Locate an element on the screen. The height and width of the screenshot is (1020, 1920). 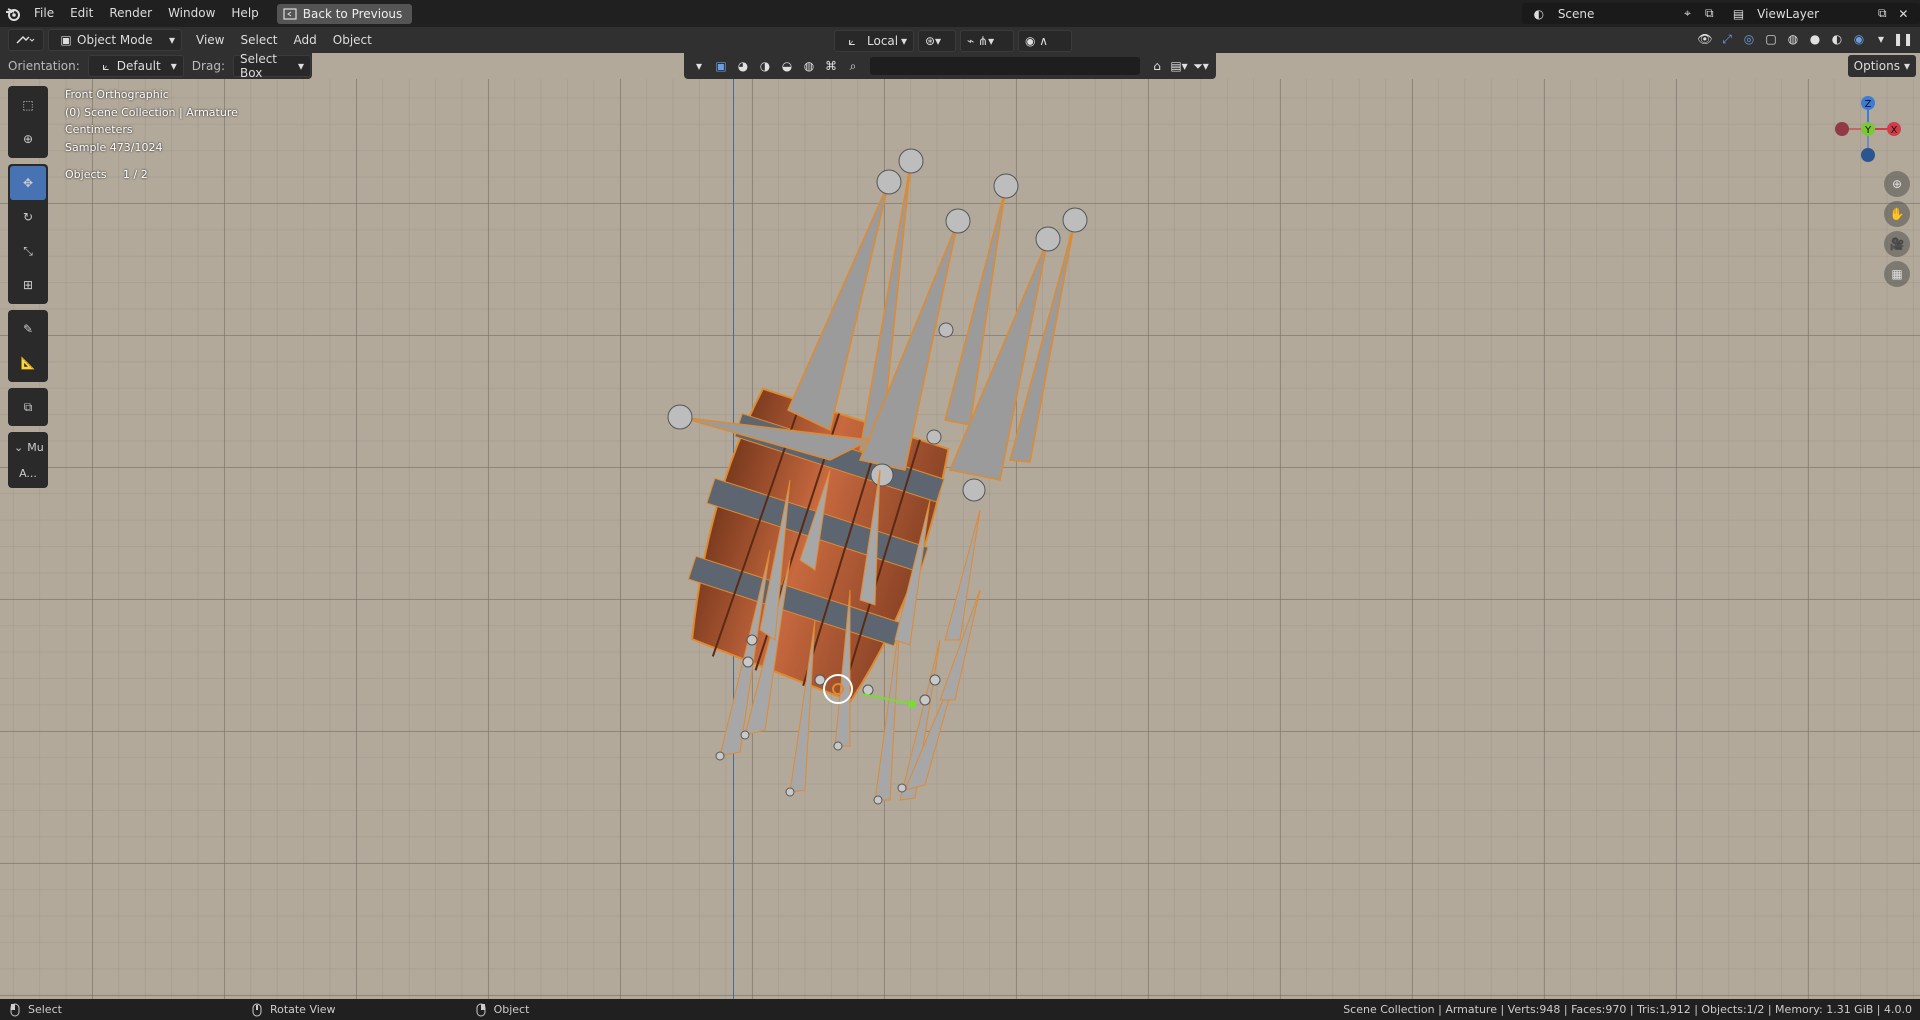
pivot-point-dropdown: ⊛▾ is located at coordinates (937, 41).